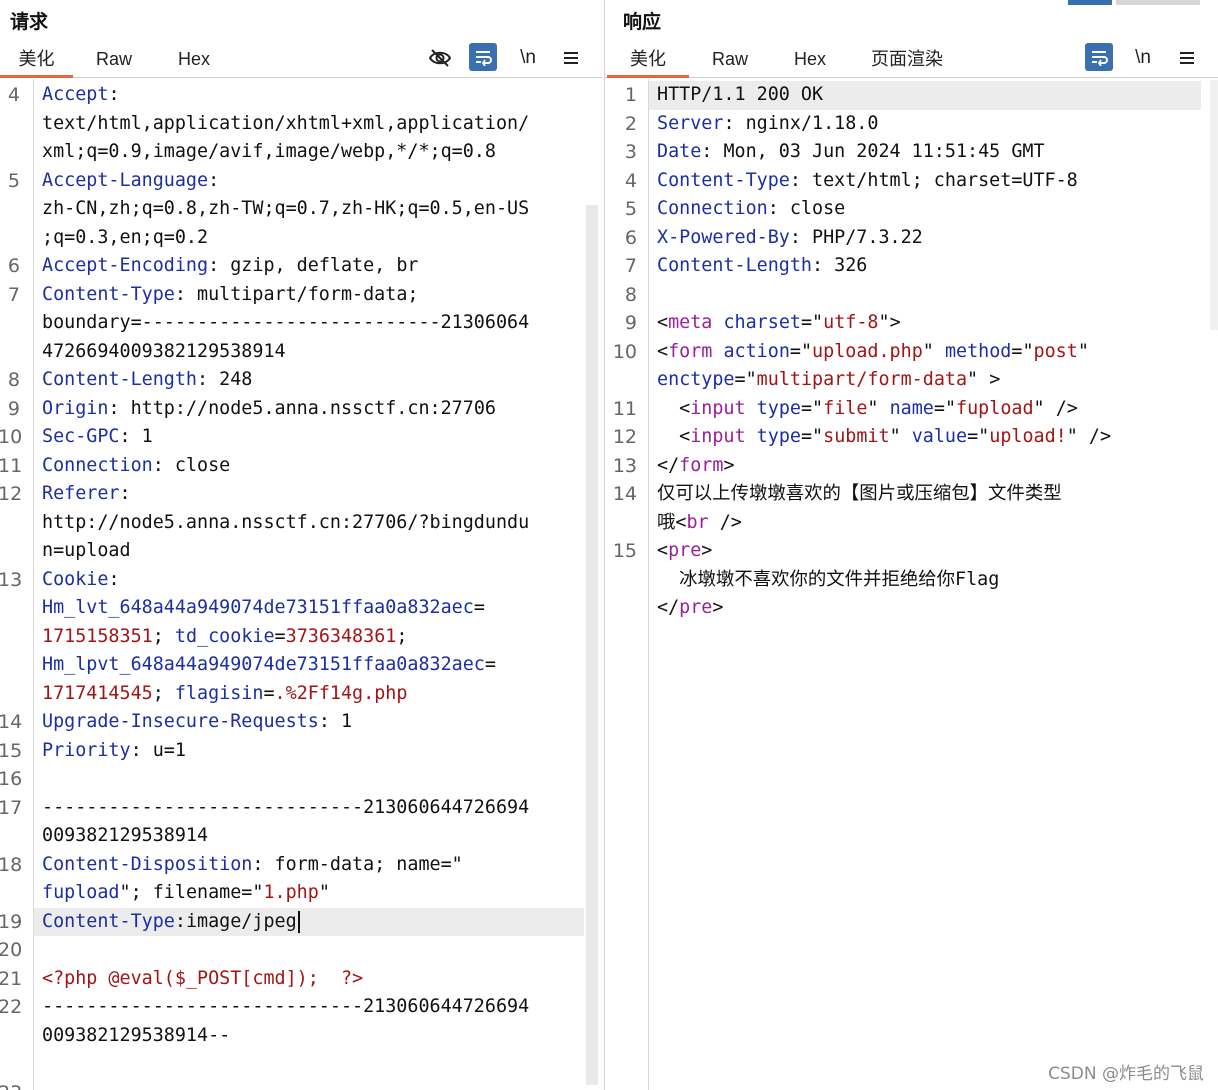  What do you see at coordinates (301, 580) in the screenshot?
I see `code-line: 13 Cookie:` at bounding box center [301, 580].